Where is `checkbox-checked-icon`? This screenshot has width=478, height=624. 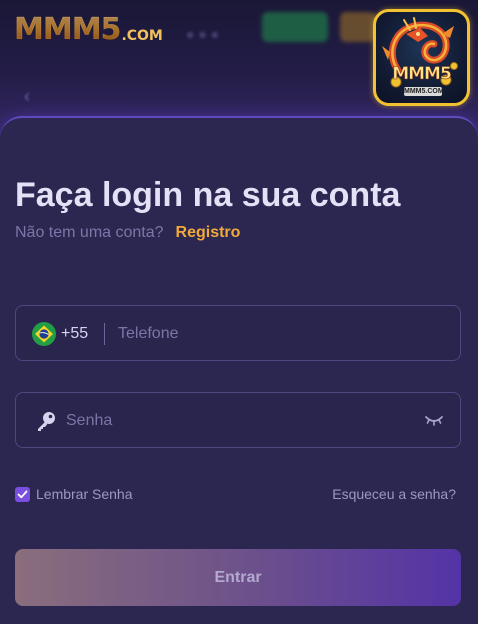 checkbox-checked-icon is located at coordinates (22, 494).